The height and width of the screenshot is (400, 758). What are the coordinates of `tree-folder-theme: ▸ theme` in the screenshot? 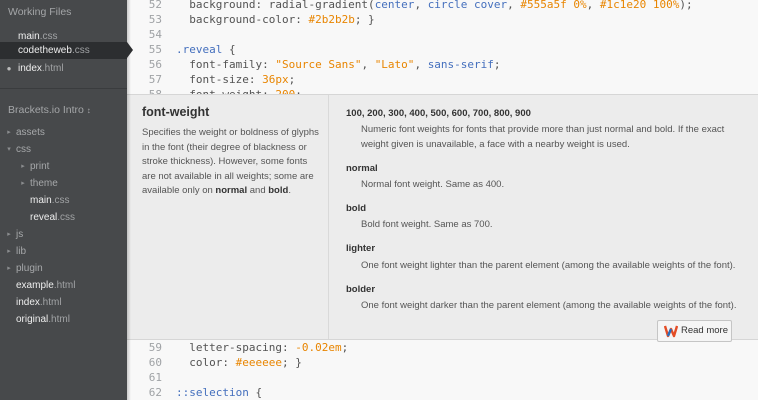 It's located at (63, 183).